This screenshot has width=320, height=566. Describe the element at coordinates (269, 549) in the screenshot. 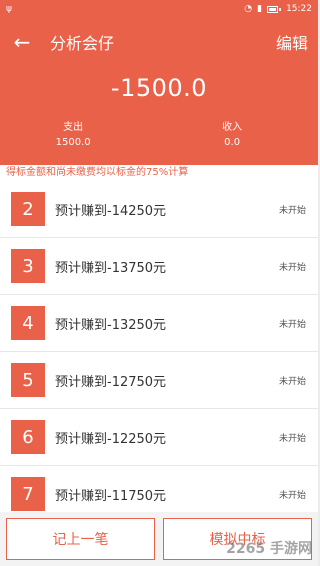

I see `watermark: 2265 手游网` at that location.